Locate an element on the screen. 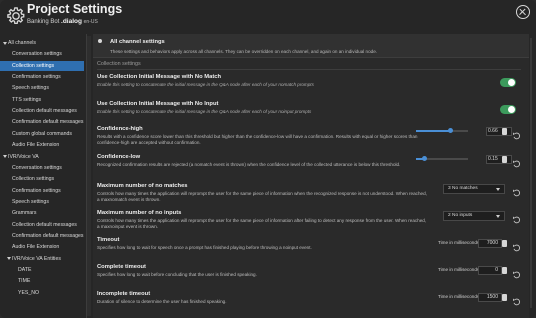  sidebar-item-label: IVR/Voice VA Entities is located at coordinates (36, 258).